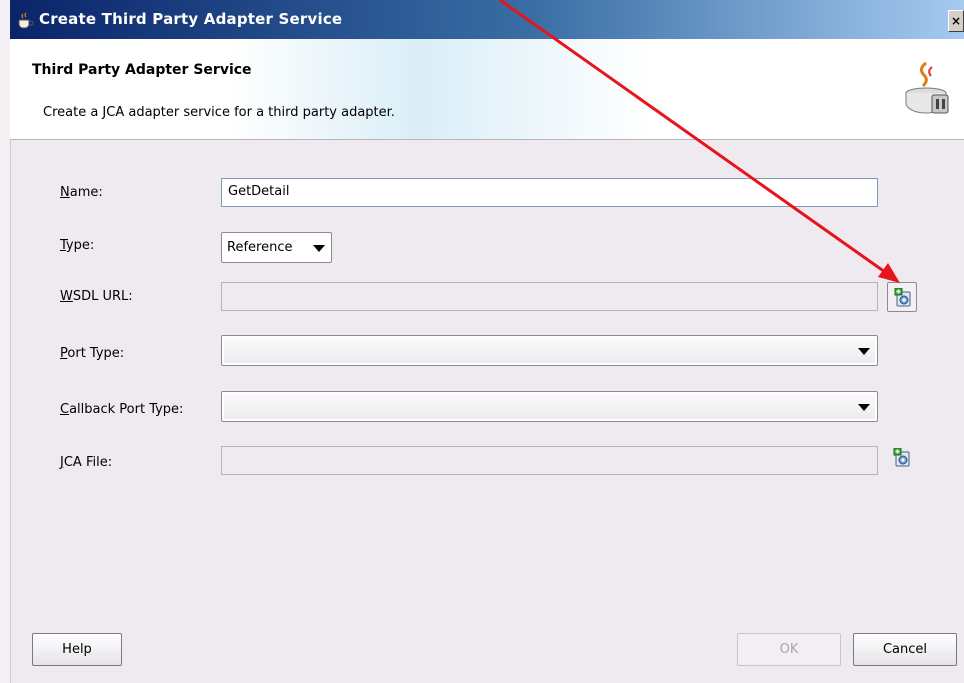  What do you see at coordinates (956, 21) in the screenshot?
I see `close-button: ×` at bounding box center [956, 21].